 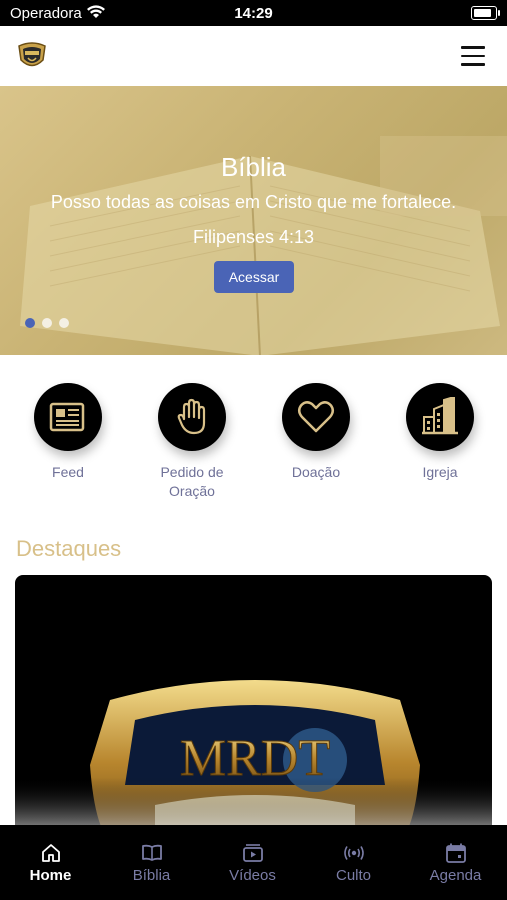 What do you see at coordinates (253, 237) in the screenshot?
I see `hero-verse-reference: Filipenses 4:13` at bounding box center [253, 237].